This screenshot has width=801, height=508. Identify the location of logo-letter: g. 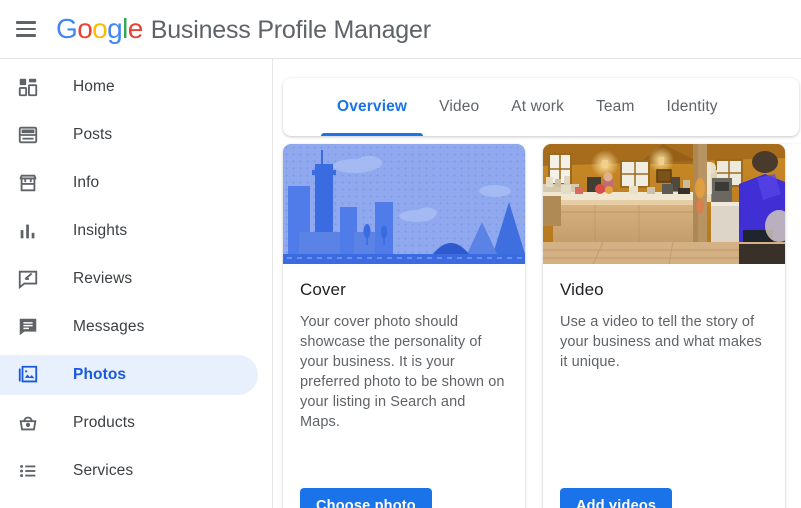
(115, 28).